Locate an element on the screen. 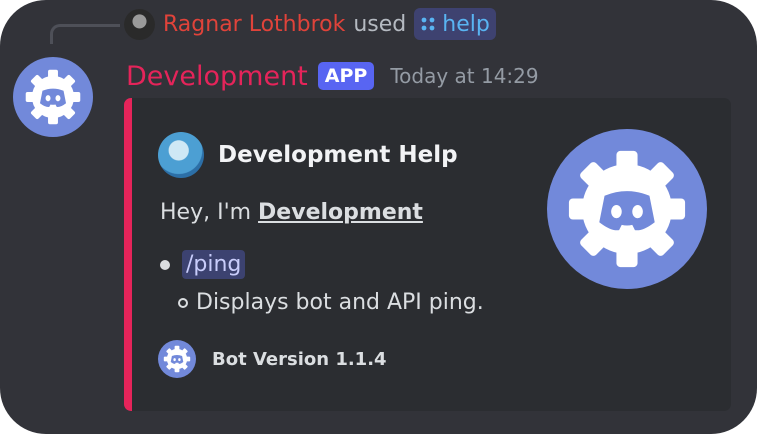  description-prefix: Hey, I'm is located at coordinates (209, 212).